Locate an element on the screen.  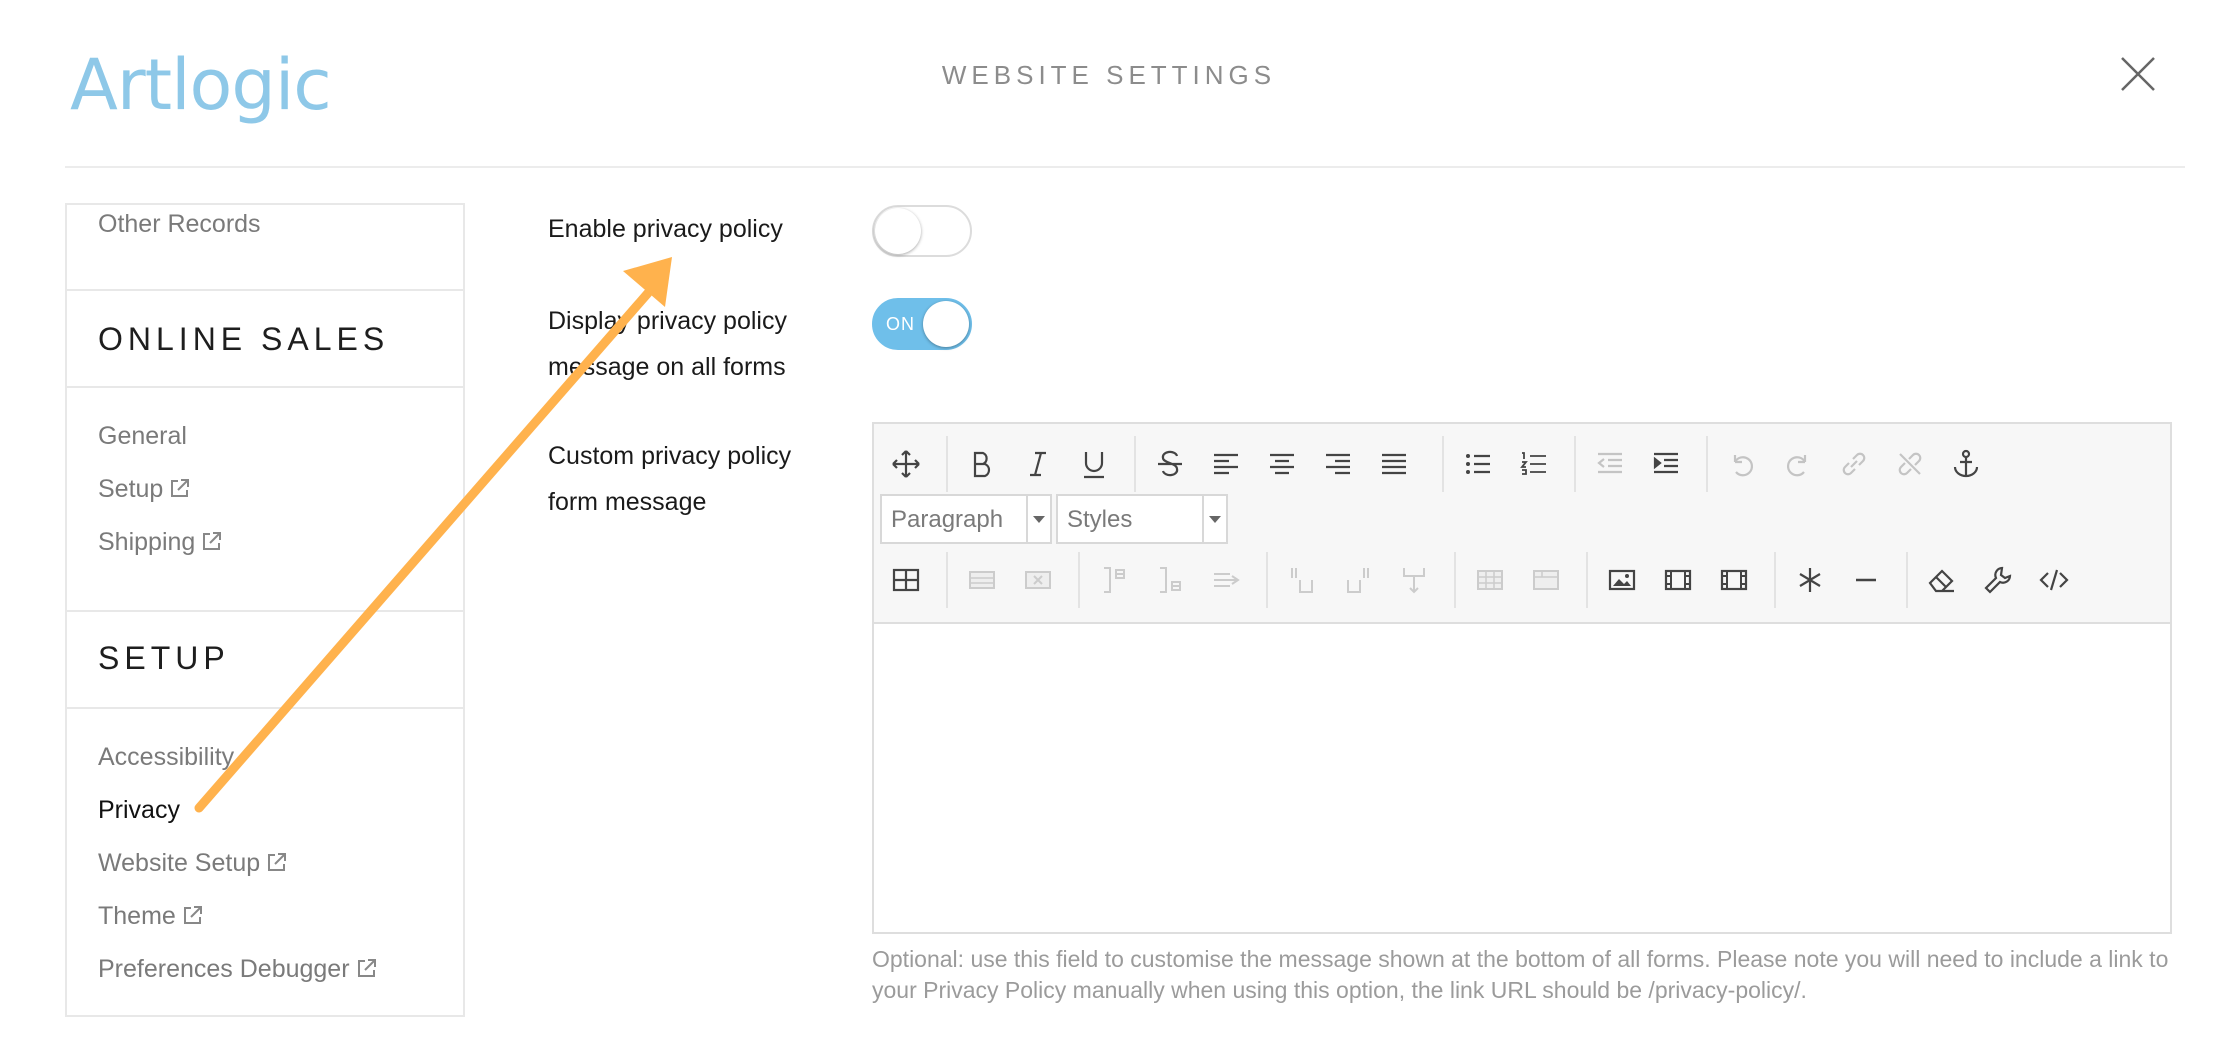
toggle-state-text: ON is located at coordinates (900, 324).